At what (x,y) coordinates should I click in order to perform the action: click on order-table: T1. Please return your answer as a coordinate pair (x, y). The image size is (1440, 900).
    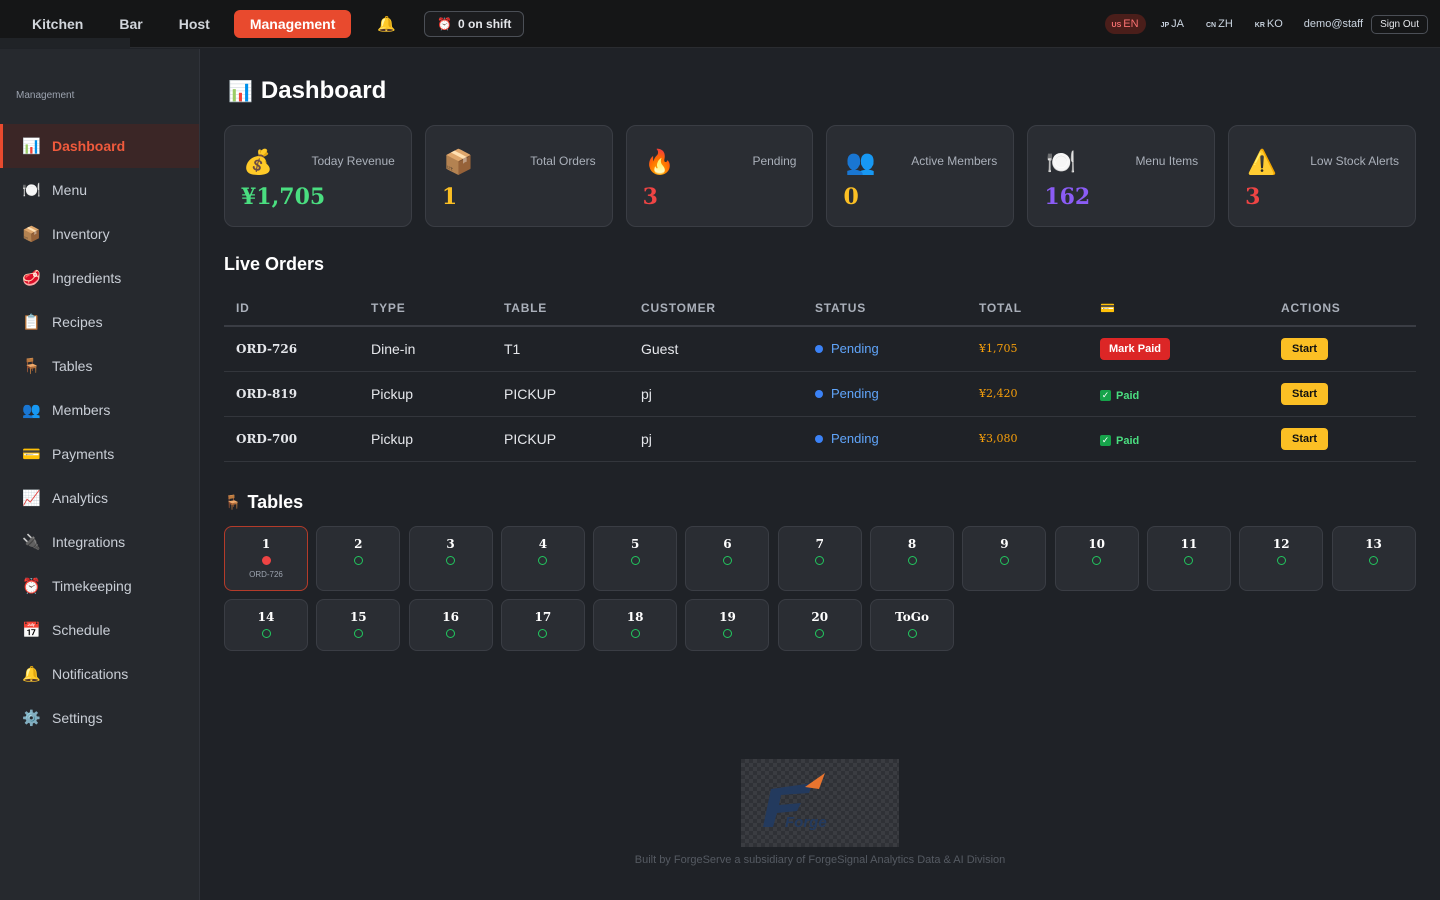
    Looking at the image, I should click on (560, 349).